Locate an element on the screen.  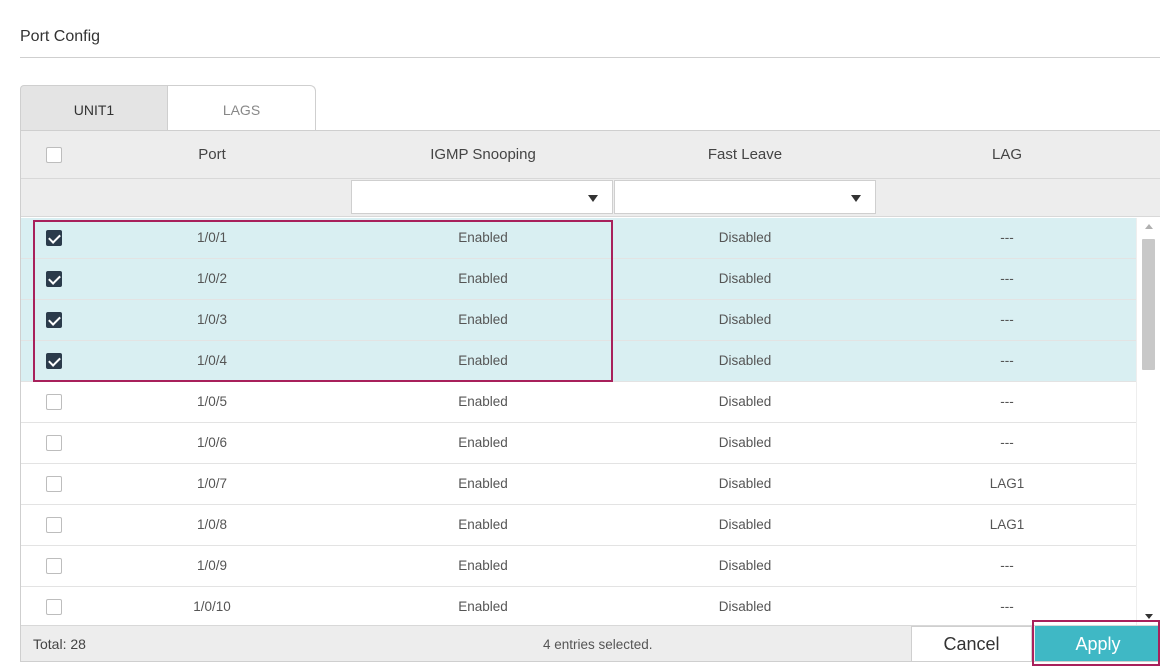
port-cell: 1/0/5 is located at coordinates (212, 401).